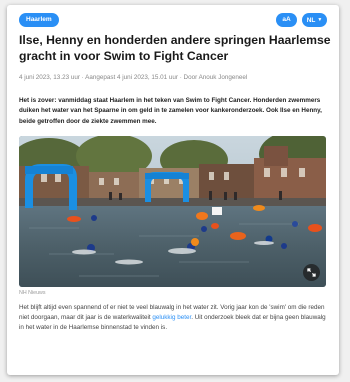 This screenshot has height=382, width=350. Describe the element at coordinates (173, 20) in the screenshot. I see `article-topbar: Haarlem aA NL ▼` at that location.